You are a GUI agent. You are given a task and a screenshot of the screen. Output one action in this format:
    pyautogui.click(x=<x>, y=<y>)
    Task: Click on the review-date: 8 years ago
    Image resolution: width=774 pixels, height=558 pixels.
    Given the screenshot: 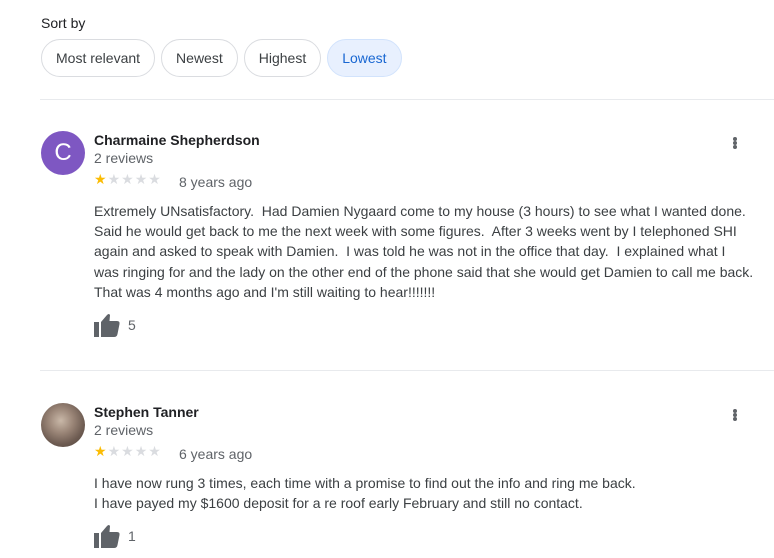 What is the action you would take?
    pyautogui.click(x=216, y=182)
    